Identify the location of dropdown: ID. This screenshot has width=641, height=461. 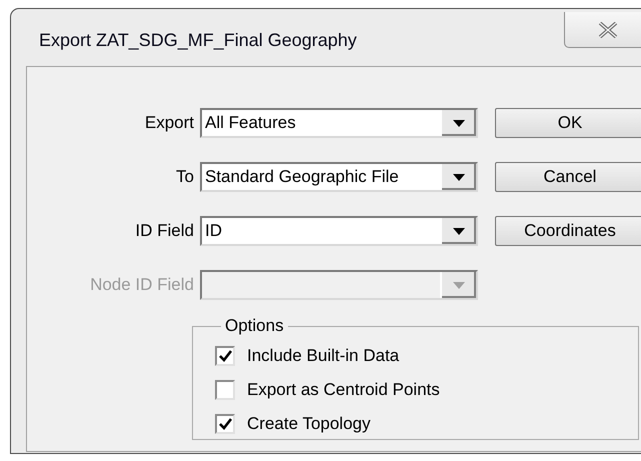
(339, 231).